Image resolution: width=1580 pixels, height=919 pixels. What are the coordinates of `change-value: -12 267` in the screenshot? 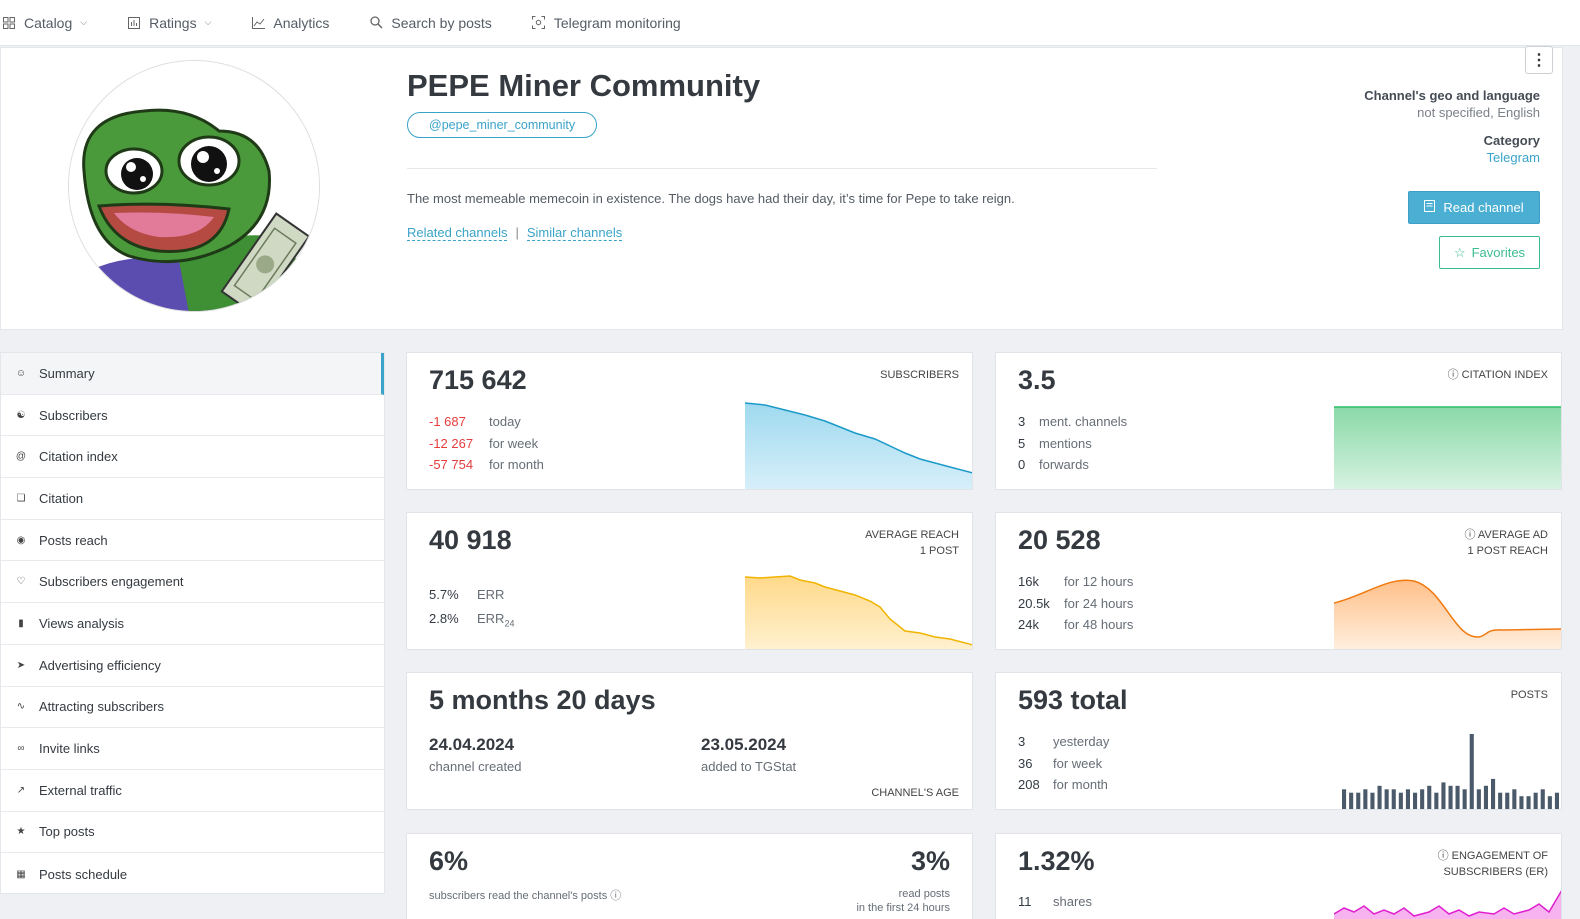 It's located at (451, 443).